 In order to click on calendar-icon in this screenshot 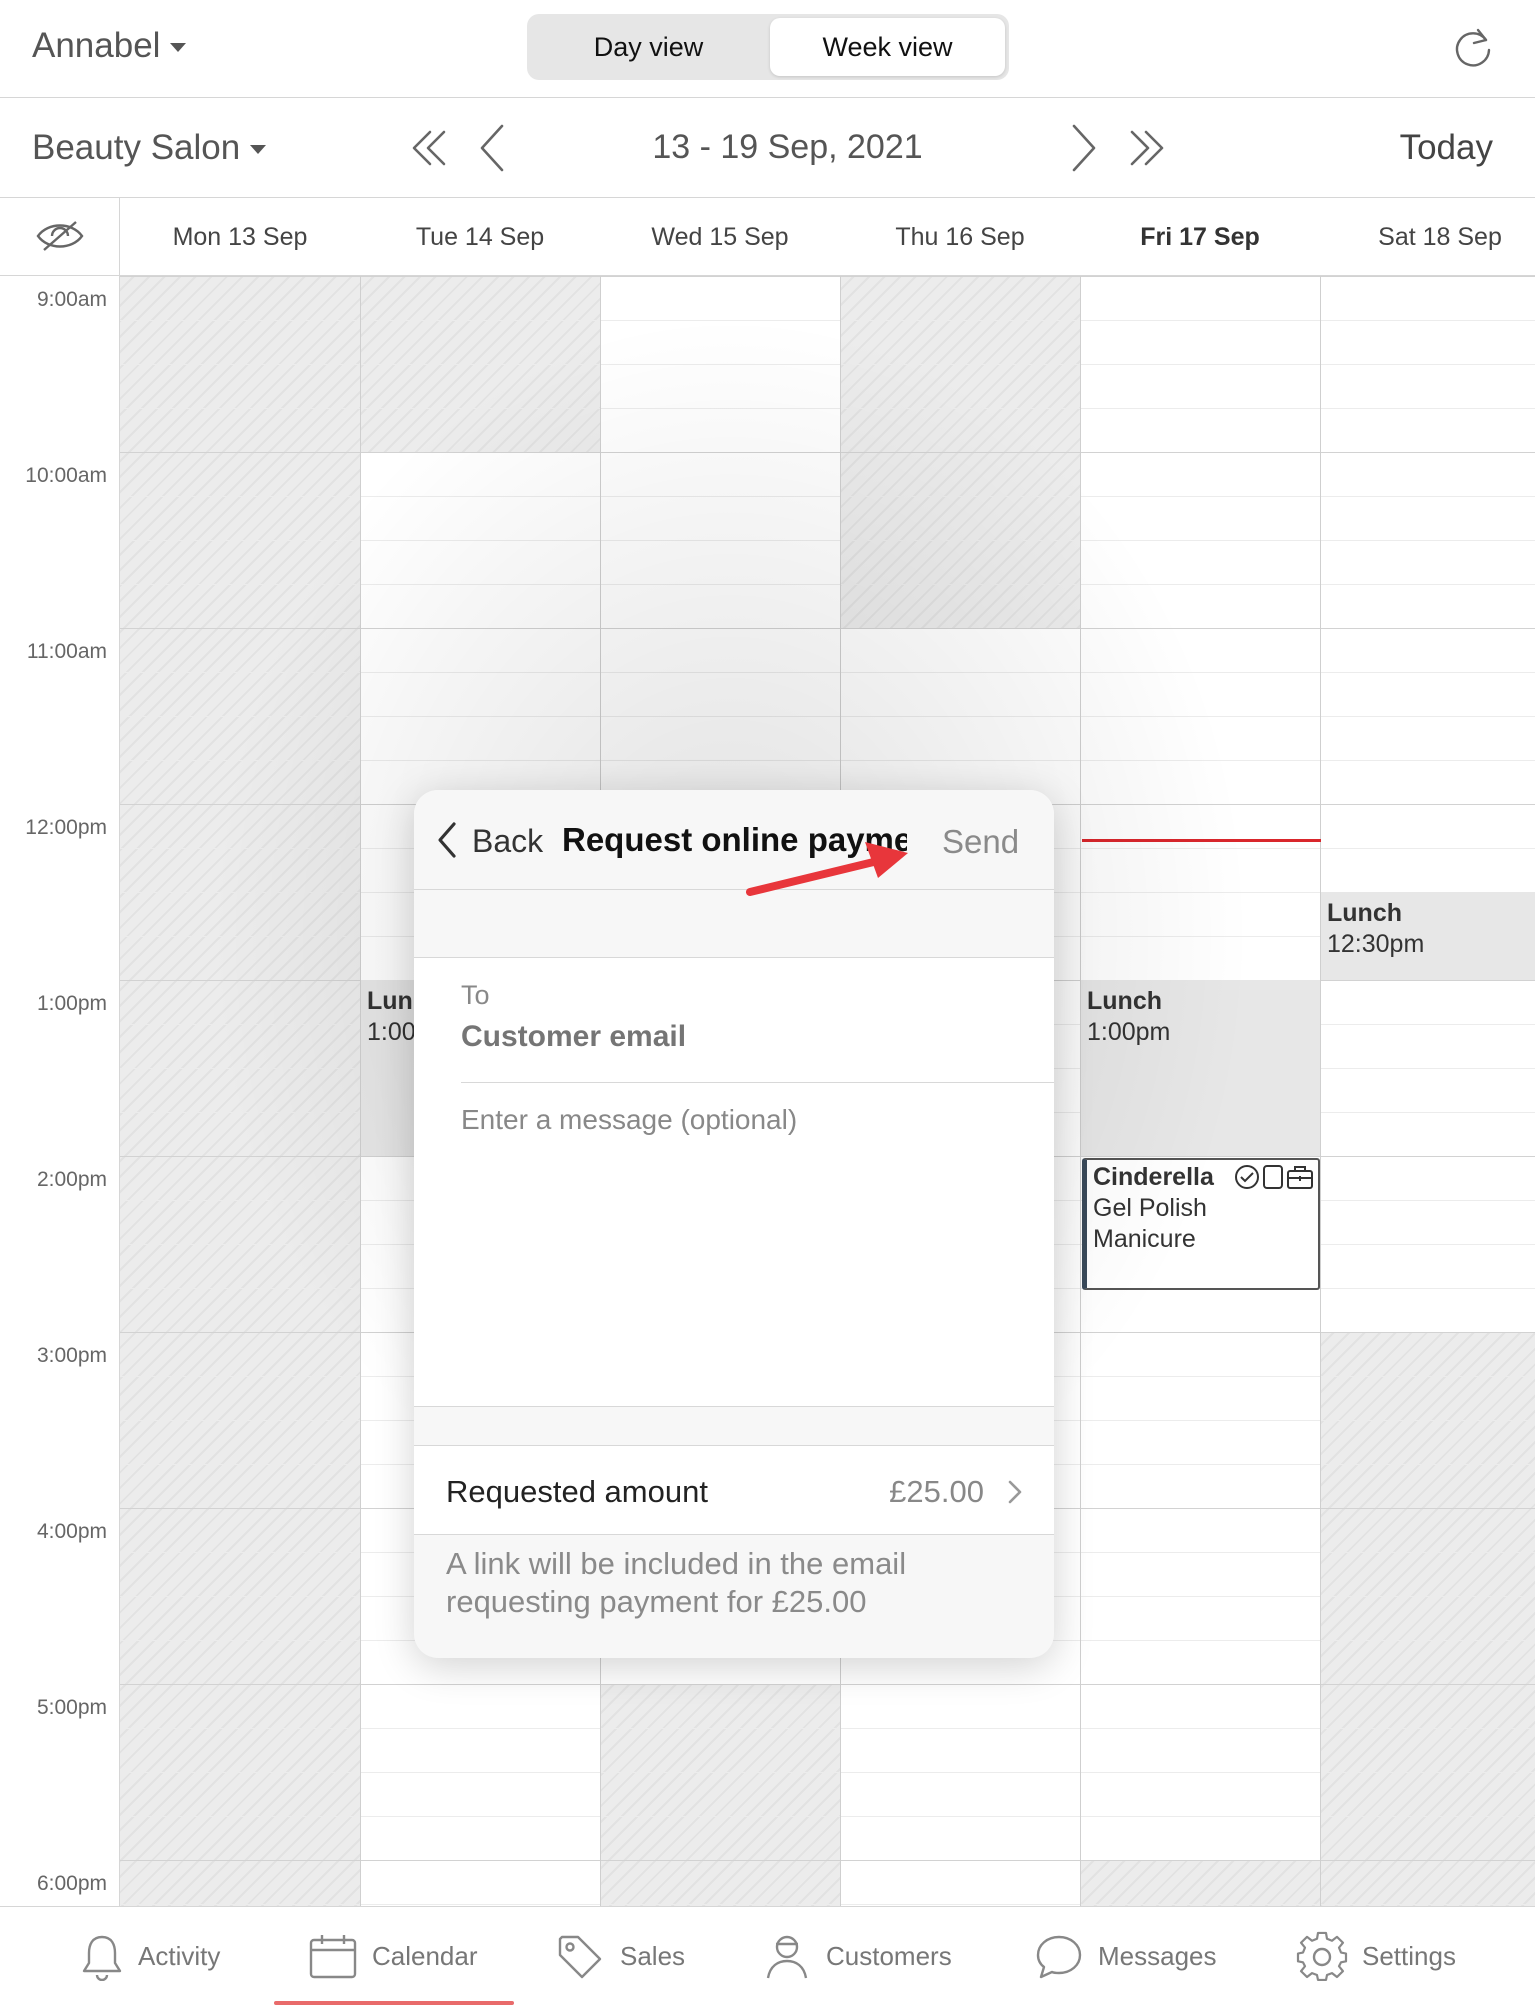, I will do `click(333, 1956)`.